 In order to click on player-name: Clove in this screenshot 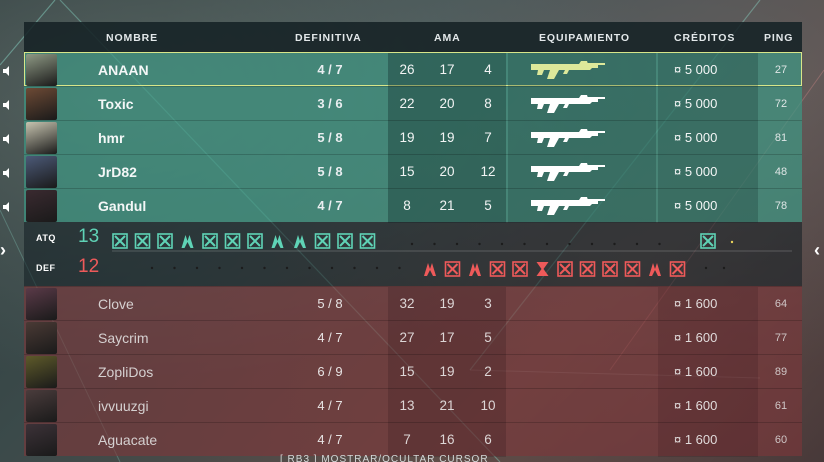, I will do `click(116, 304)`.